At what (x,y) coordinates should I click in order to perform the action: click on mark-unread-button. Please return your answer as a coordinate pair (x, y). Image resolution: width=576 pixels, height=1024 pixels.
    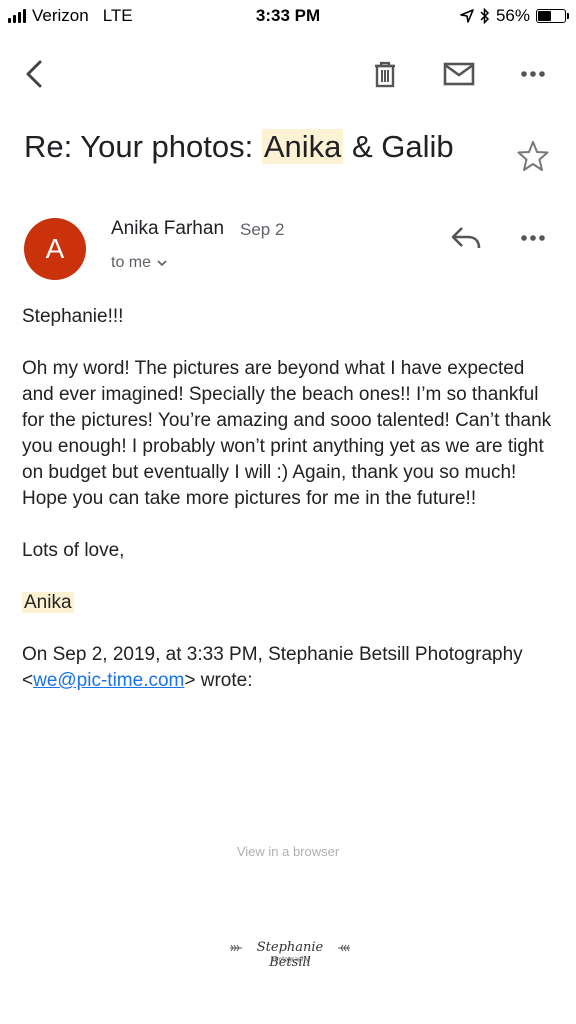
    Looking at the image, I should click on (459, 74).